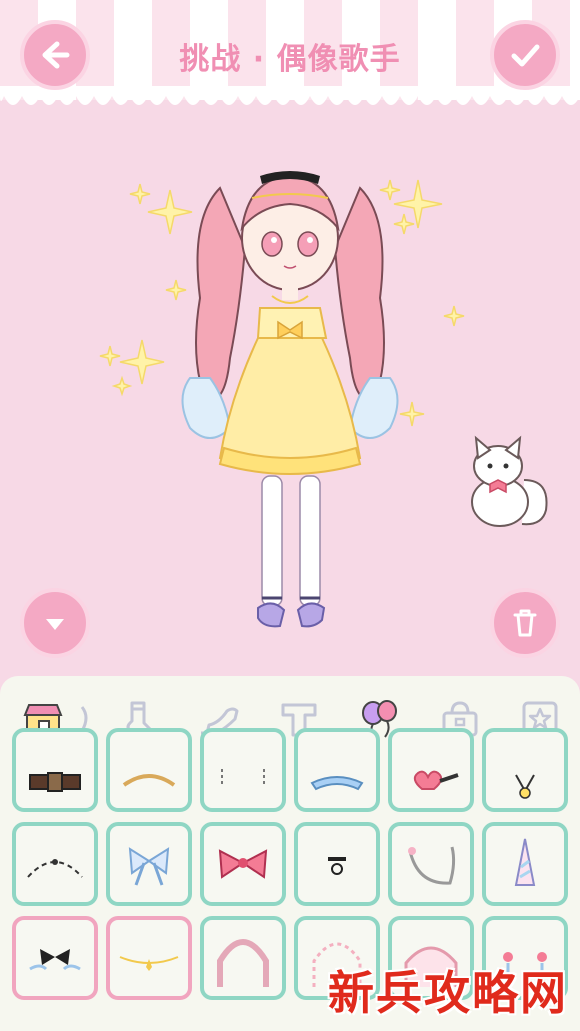 The width and height of the screenshot is (580, 1031). What do you see at coordinates (55, 770) in the screenshot?
I see `belt-item` at bounding box center [55, 770].